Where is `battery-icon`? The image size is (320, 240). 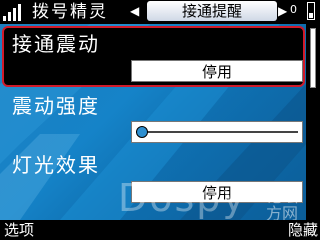
battery-icon is located at coordinates (311, 11).